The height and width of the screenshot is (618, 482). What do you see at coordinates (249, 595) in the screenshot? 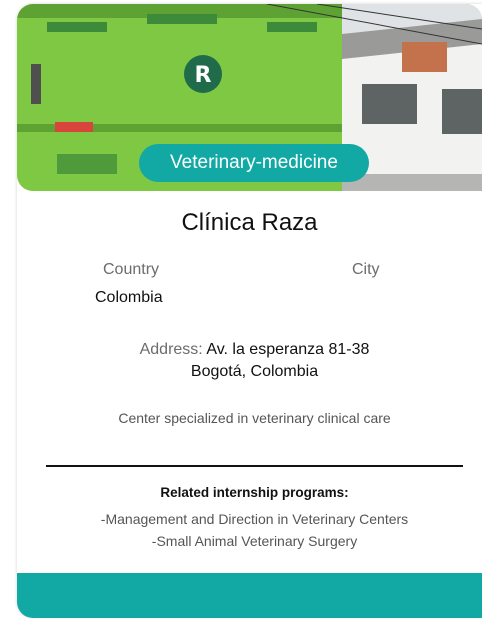
I see `card-footer-bar` at bounding box center [249, 595].